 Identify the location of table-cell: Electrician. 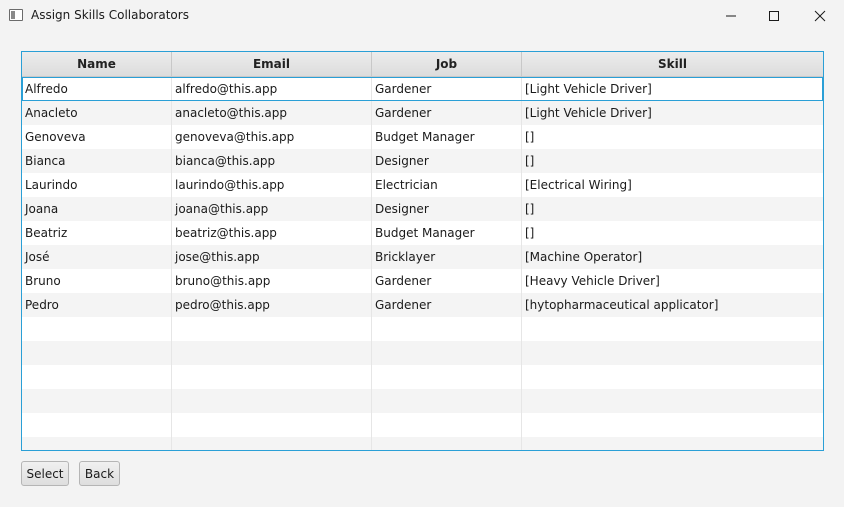
(447, 185).